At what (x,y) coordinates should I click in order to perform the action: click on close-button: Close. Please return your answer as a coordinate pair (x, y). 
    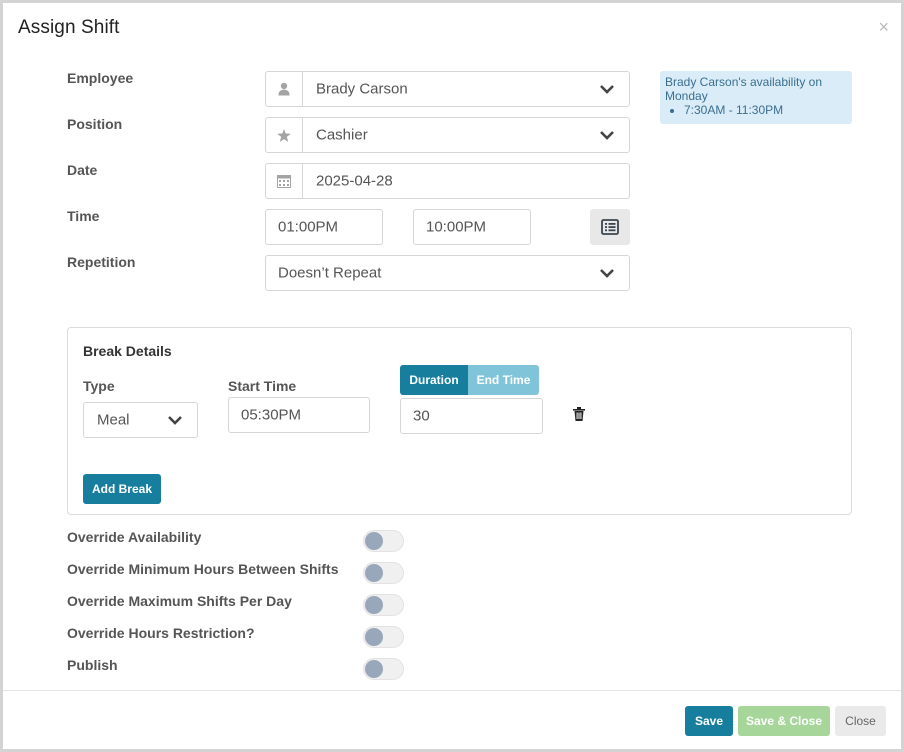
    Looking at the image, I should click on (860, 721).